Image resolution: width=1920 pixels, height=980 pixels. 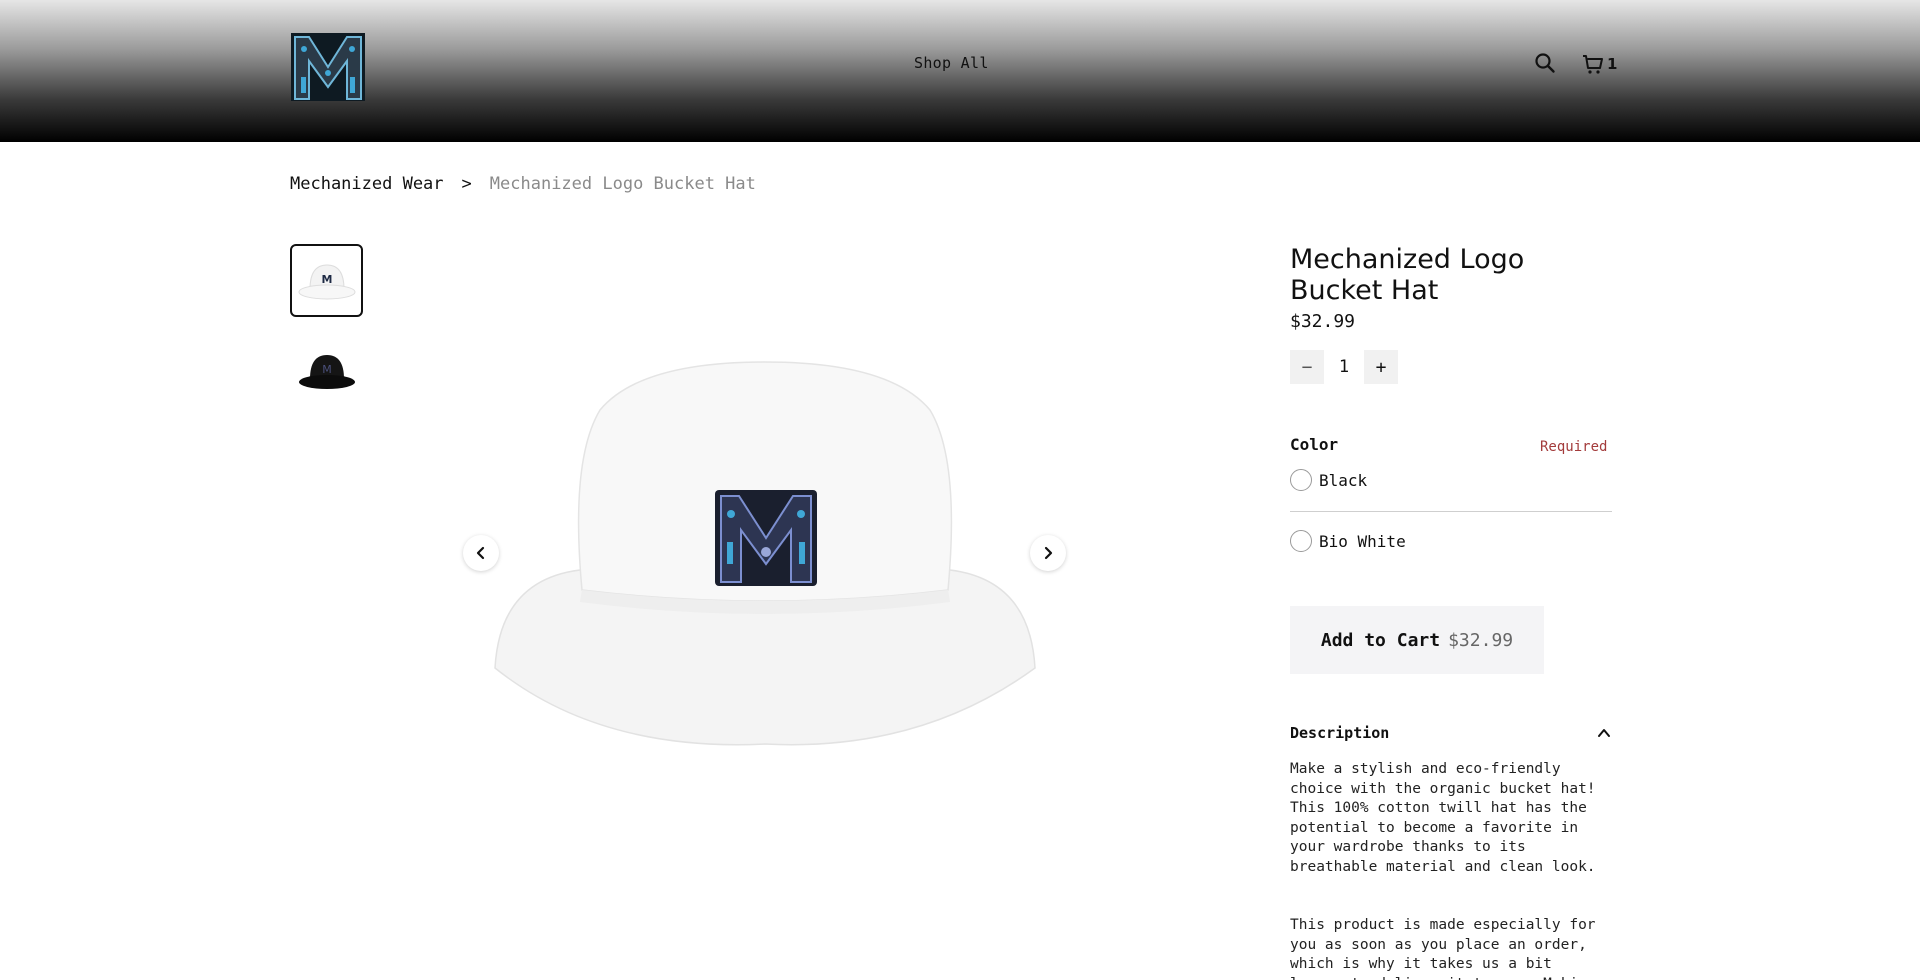 I want to click on required-label: Required, so click(x=1574, y=447).